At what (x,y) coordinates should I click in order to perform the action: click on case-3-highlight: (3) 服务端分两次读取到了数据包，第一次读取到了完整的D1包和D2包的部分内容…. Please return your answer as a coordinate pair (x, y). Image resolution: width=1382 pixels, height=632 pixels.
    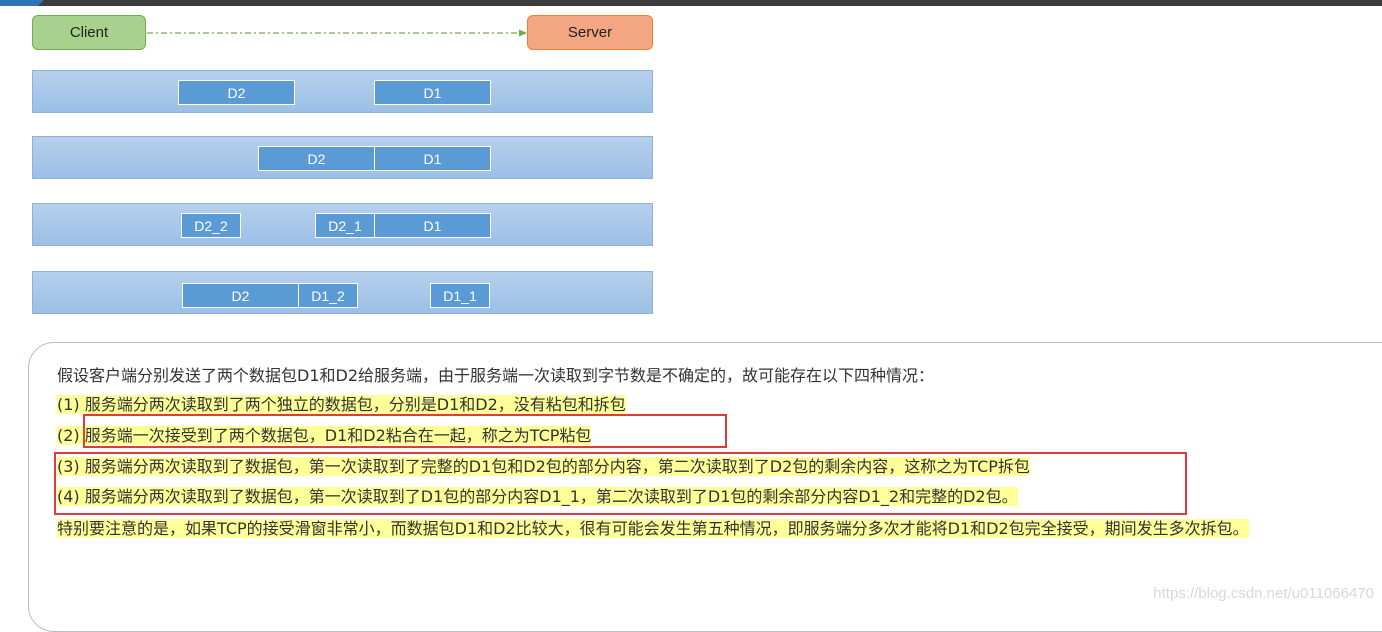
    Looking at the image, I should click on (543, 466).